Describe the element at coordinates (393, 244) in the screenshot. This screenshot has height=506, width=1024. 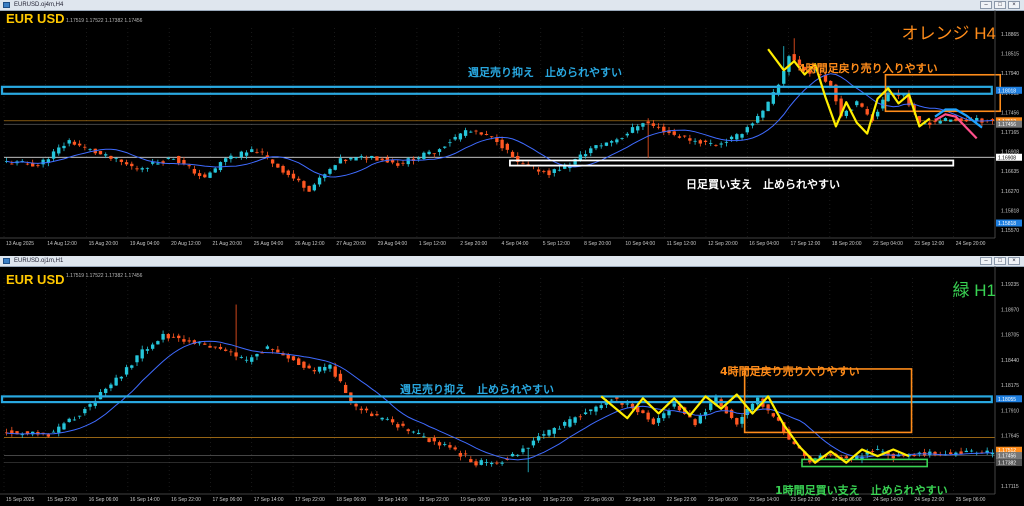
I see `time-axis-label: 29 Aug 04:00` at that location.